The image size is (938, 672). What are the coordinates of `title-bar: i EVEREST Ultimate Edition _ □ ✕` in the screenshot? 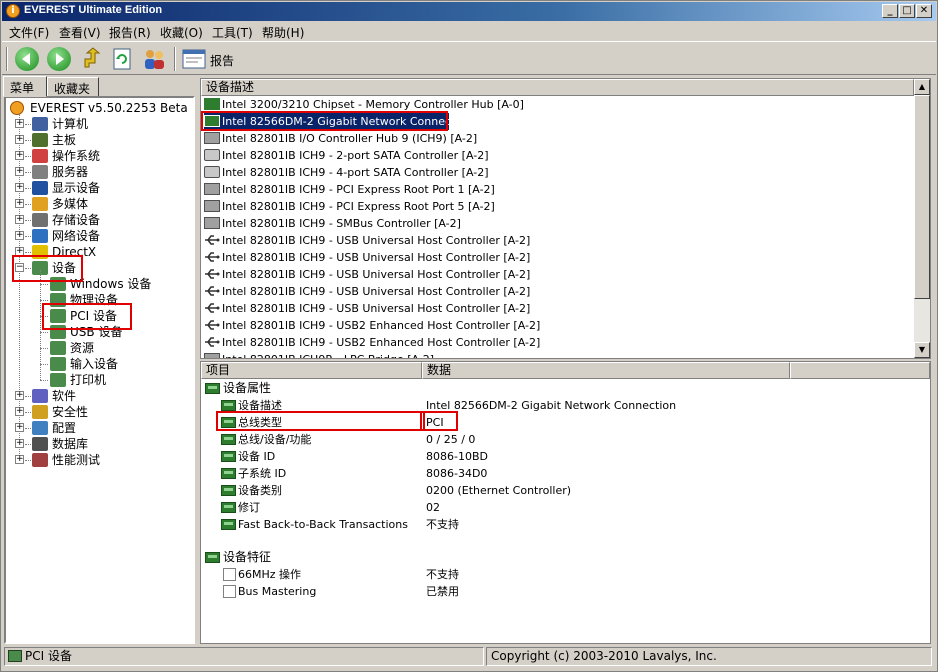 It's located at (469, 11).